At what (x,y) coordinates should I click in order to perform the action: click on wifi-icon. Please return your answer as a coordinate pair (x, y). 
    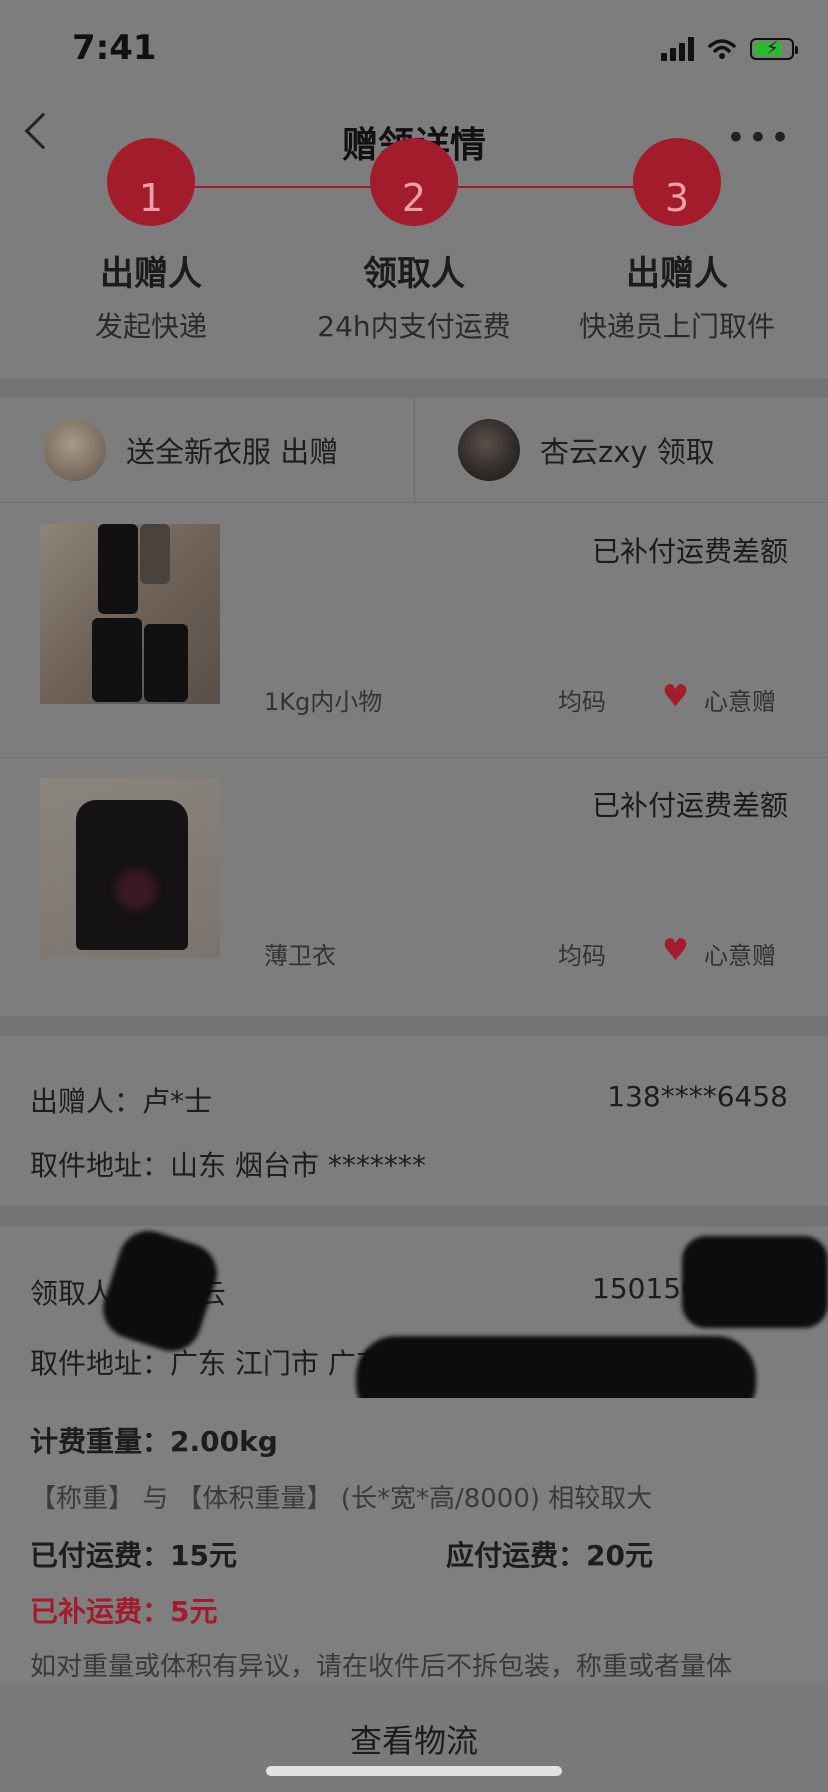
    Looking at the image, I should click on (722, 49).